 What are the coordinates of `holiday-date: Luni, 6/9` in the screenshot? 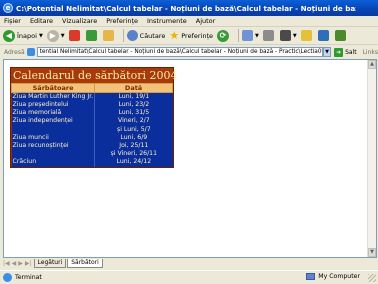 It's located at (133, 137).